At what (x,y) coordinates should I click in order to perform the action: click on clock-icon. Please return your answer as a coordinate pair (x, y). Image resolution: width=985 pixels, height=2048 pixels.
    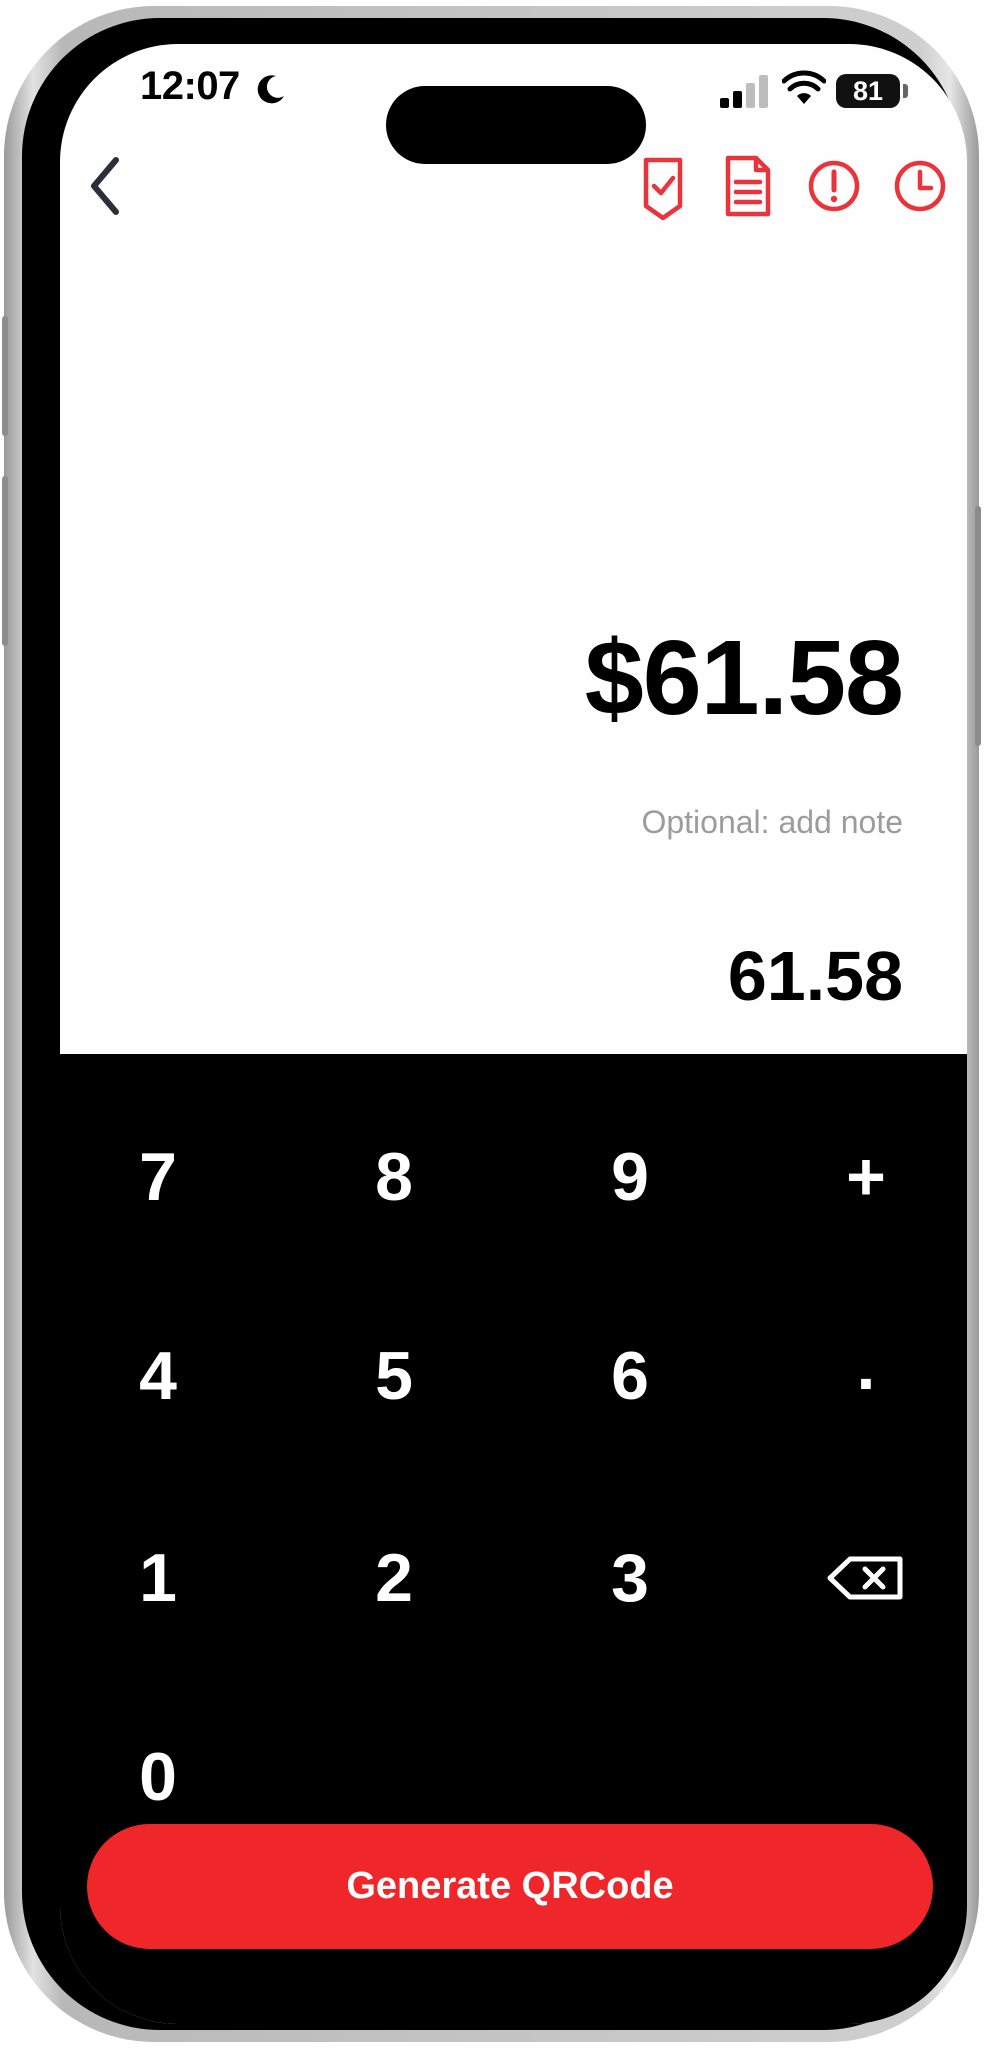
    Looking at the image, I should click on (920, 186).